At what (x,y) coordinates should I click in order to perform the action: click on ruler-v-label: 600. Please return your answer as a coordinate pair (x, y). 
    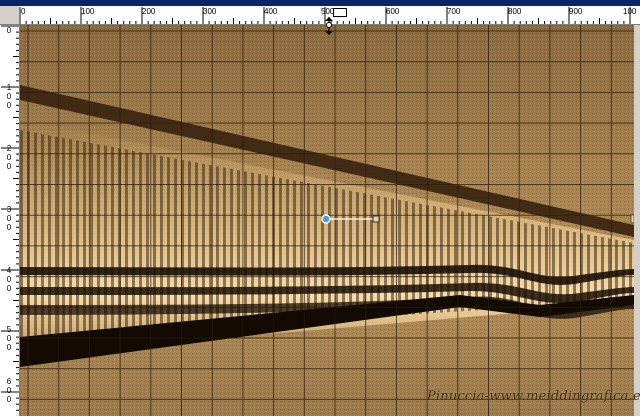
    Looking at the image, I should click on (9, 390).